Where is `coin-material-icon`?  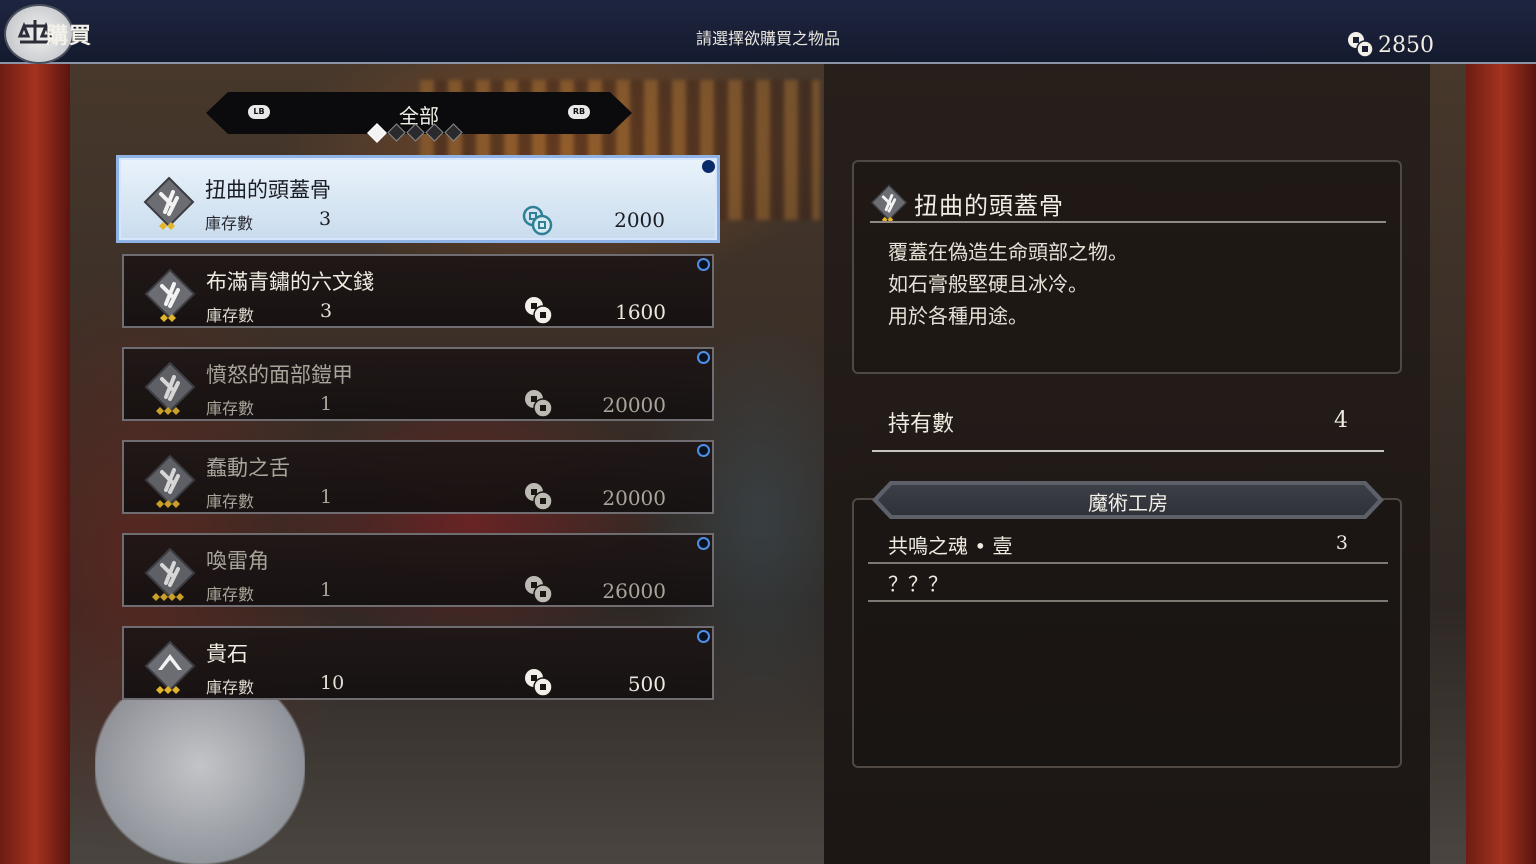 coin-material-icon is located at coordinates (170, 295).